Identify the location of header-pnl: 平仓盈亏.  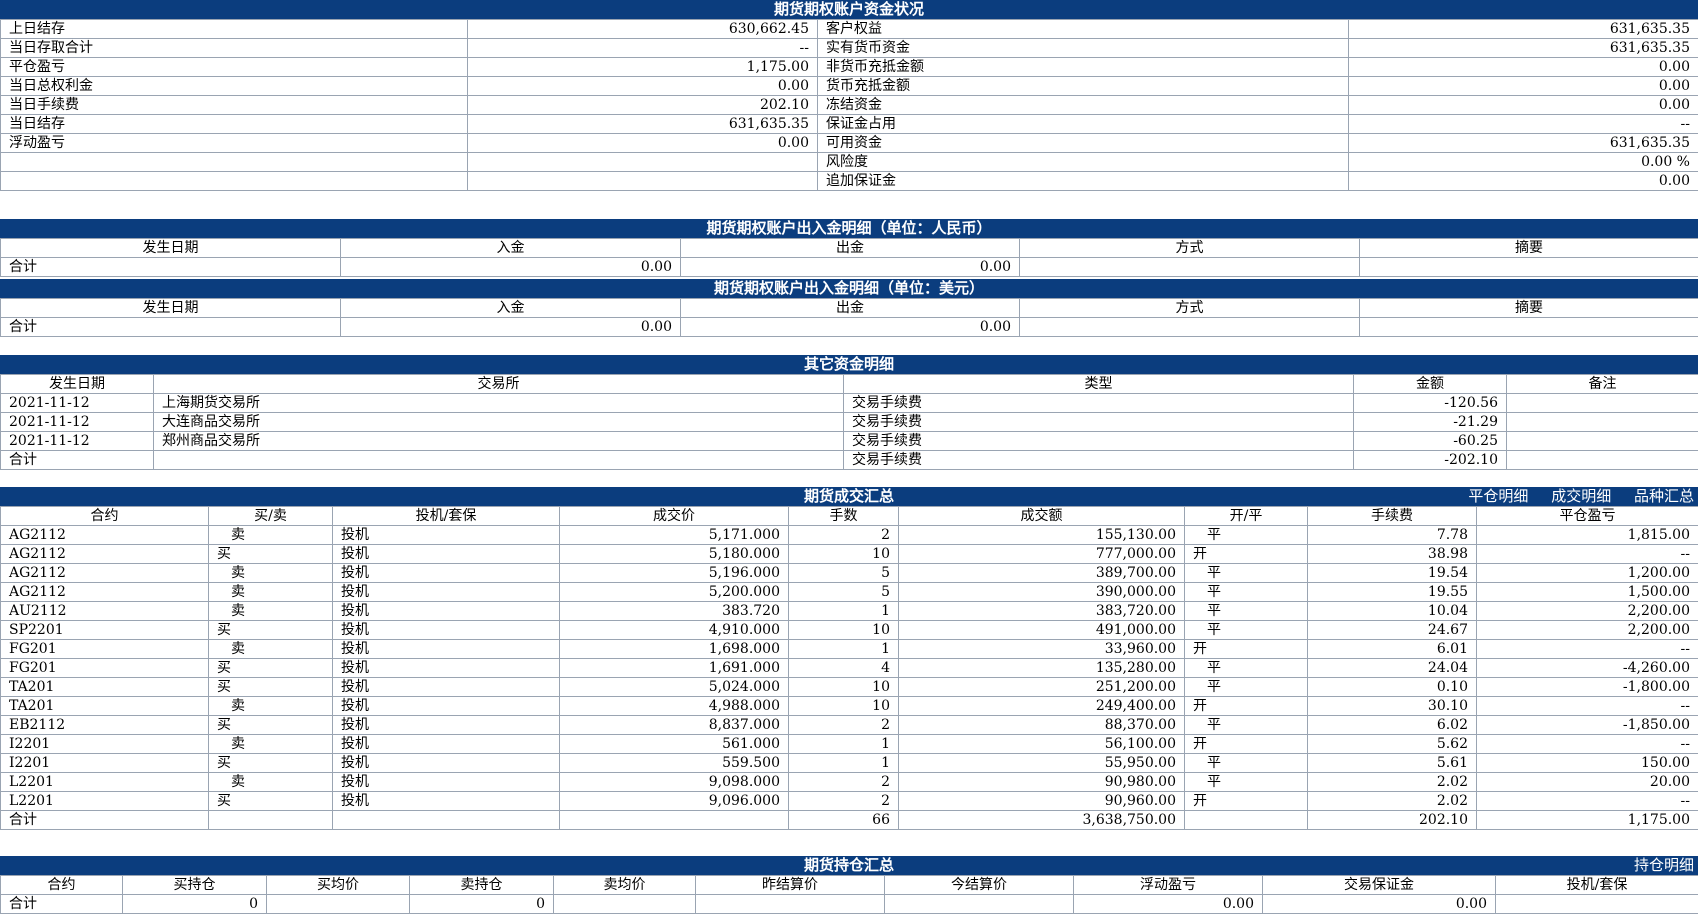
(1587, 516).